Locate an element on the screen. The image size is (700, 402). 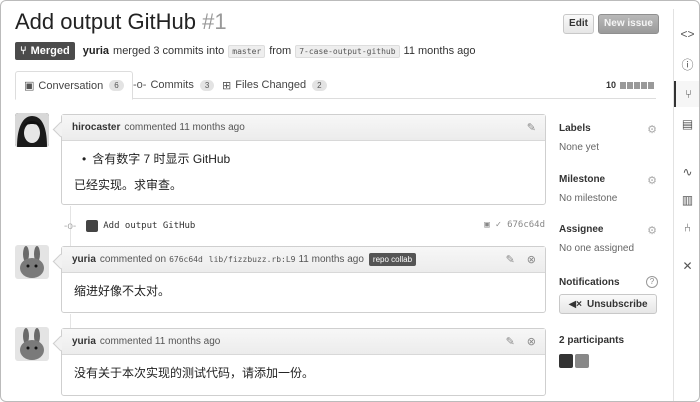
list-item: 含有数字 7 时显示 GitHub is located at coordinates (307, 159).